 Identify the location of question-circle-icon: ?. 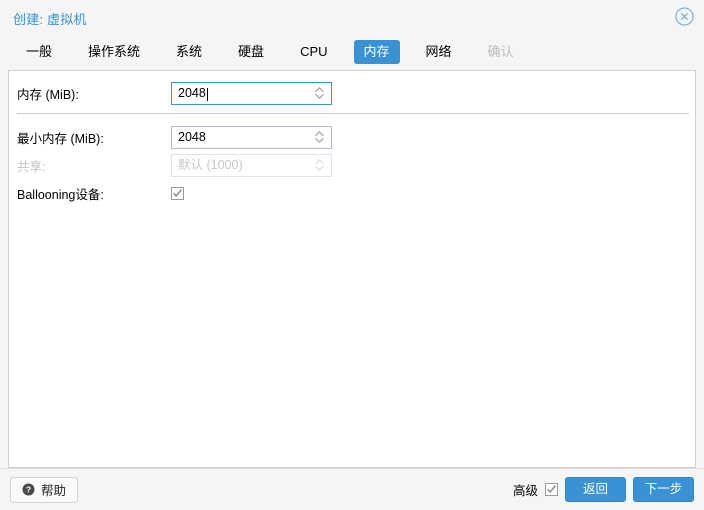
(28, 489).